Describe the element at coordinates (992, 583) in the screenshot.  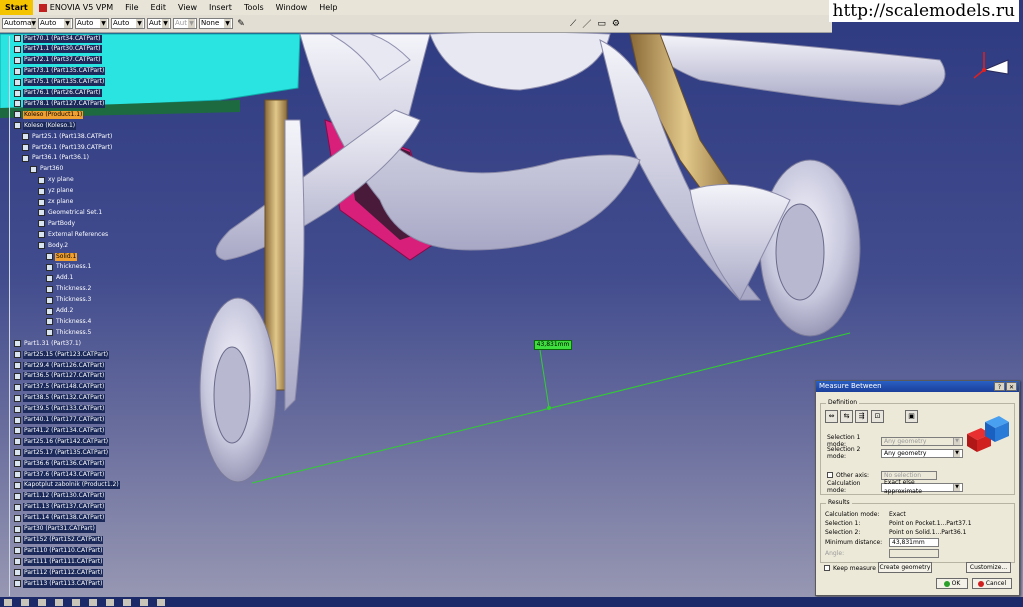
I see `cancel-button: Cancel` at that location.